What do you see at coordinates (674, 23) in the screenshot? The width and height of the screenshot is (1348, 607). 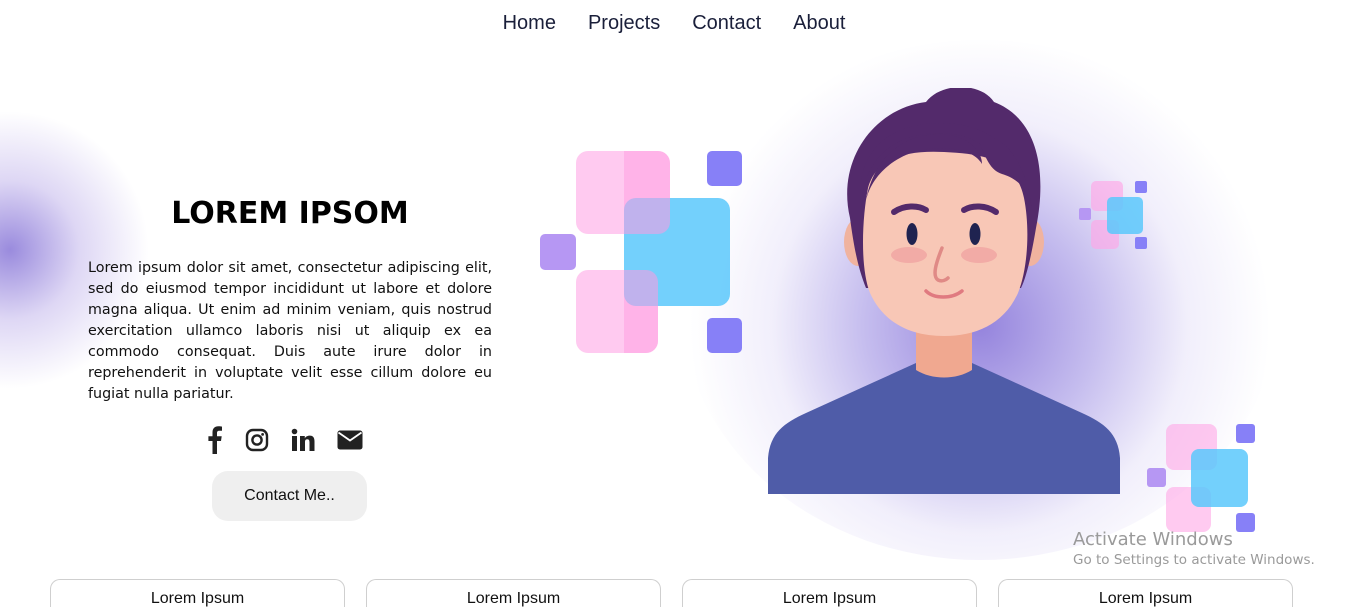 I see `top-nav: Home Projects Contact About` at bounding box center [674, 23].